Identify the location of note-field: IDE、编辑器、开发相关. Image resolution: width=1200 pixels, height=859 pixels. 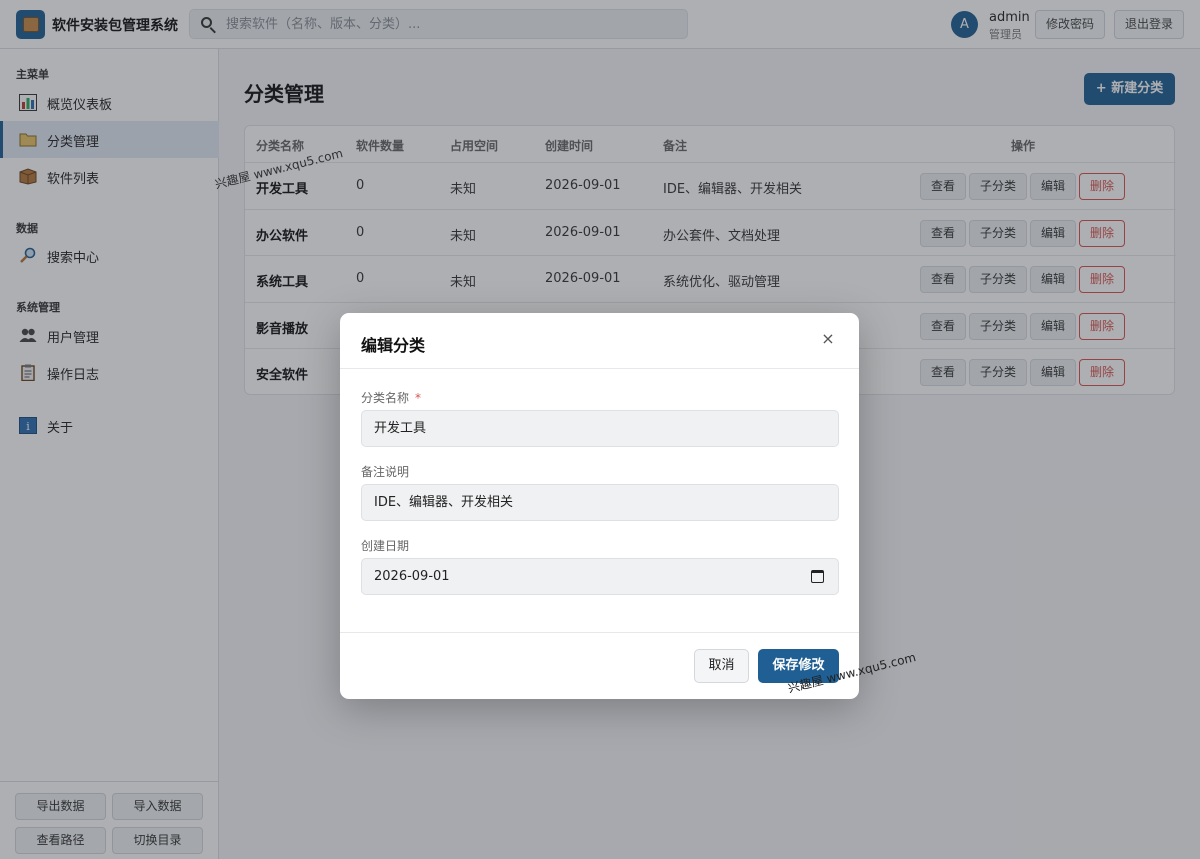
(600, 502).